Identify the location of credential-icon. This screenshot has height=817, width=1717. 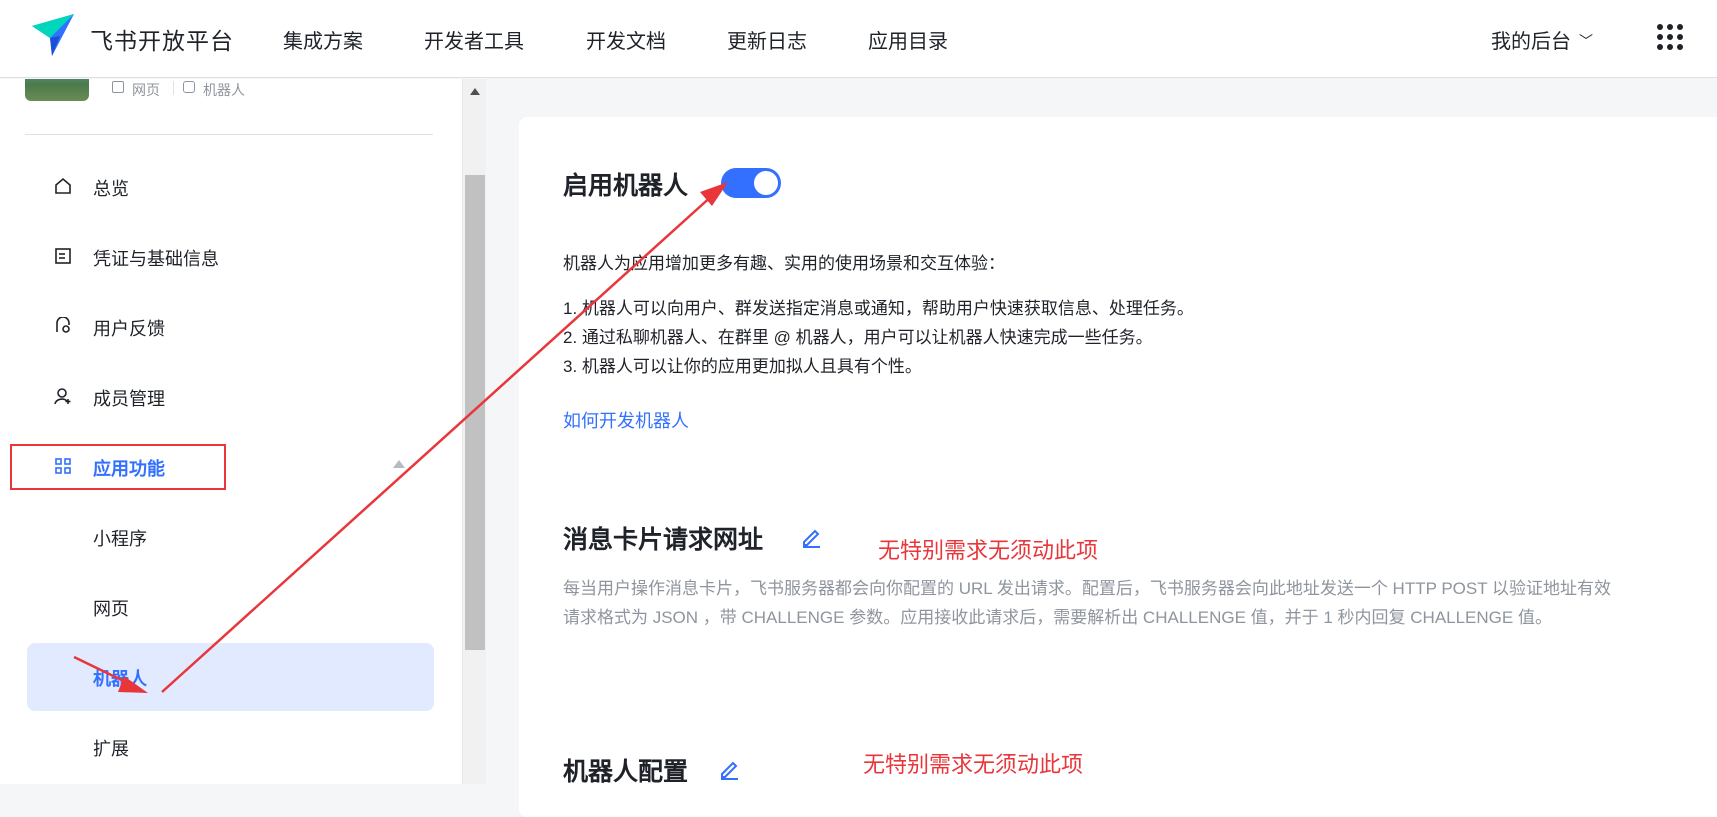
(63, 256).